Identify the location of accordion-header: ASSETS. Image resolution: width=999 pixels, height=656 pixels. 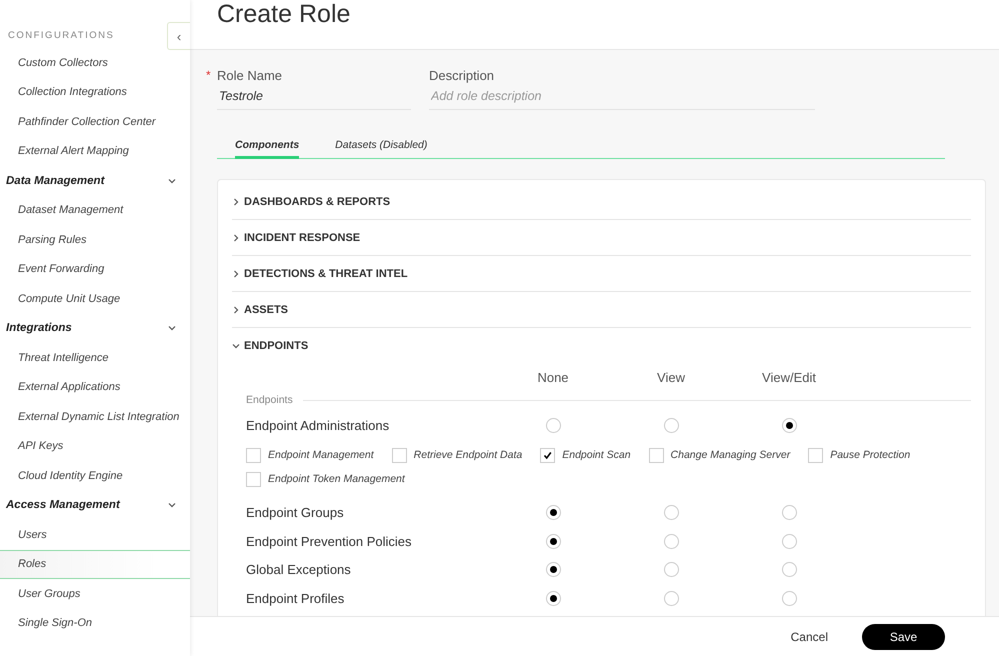
(601, 310).